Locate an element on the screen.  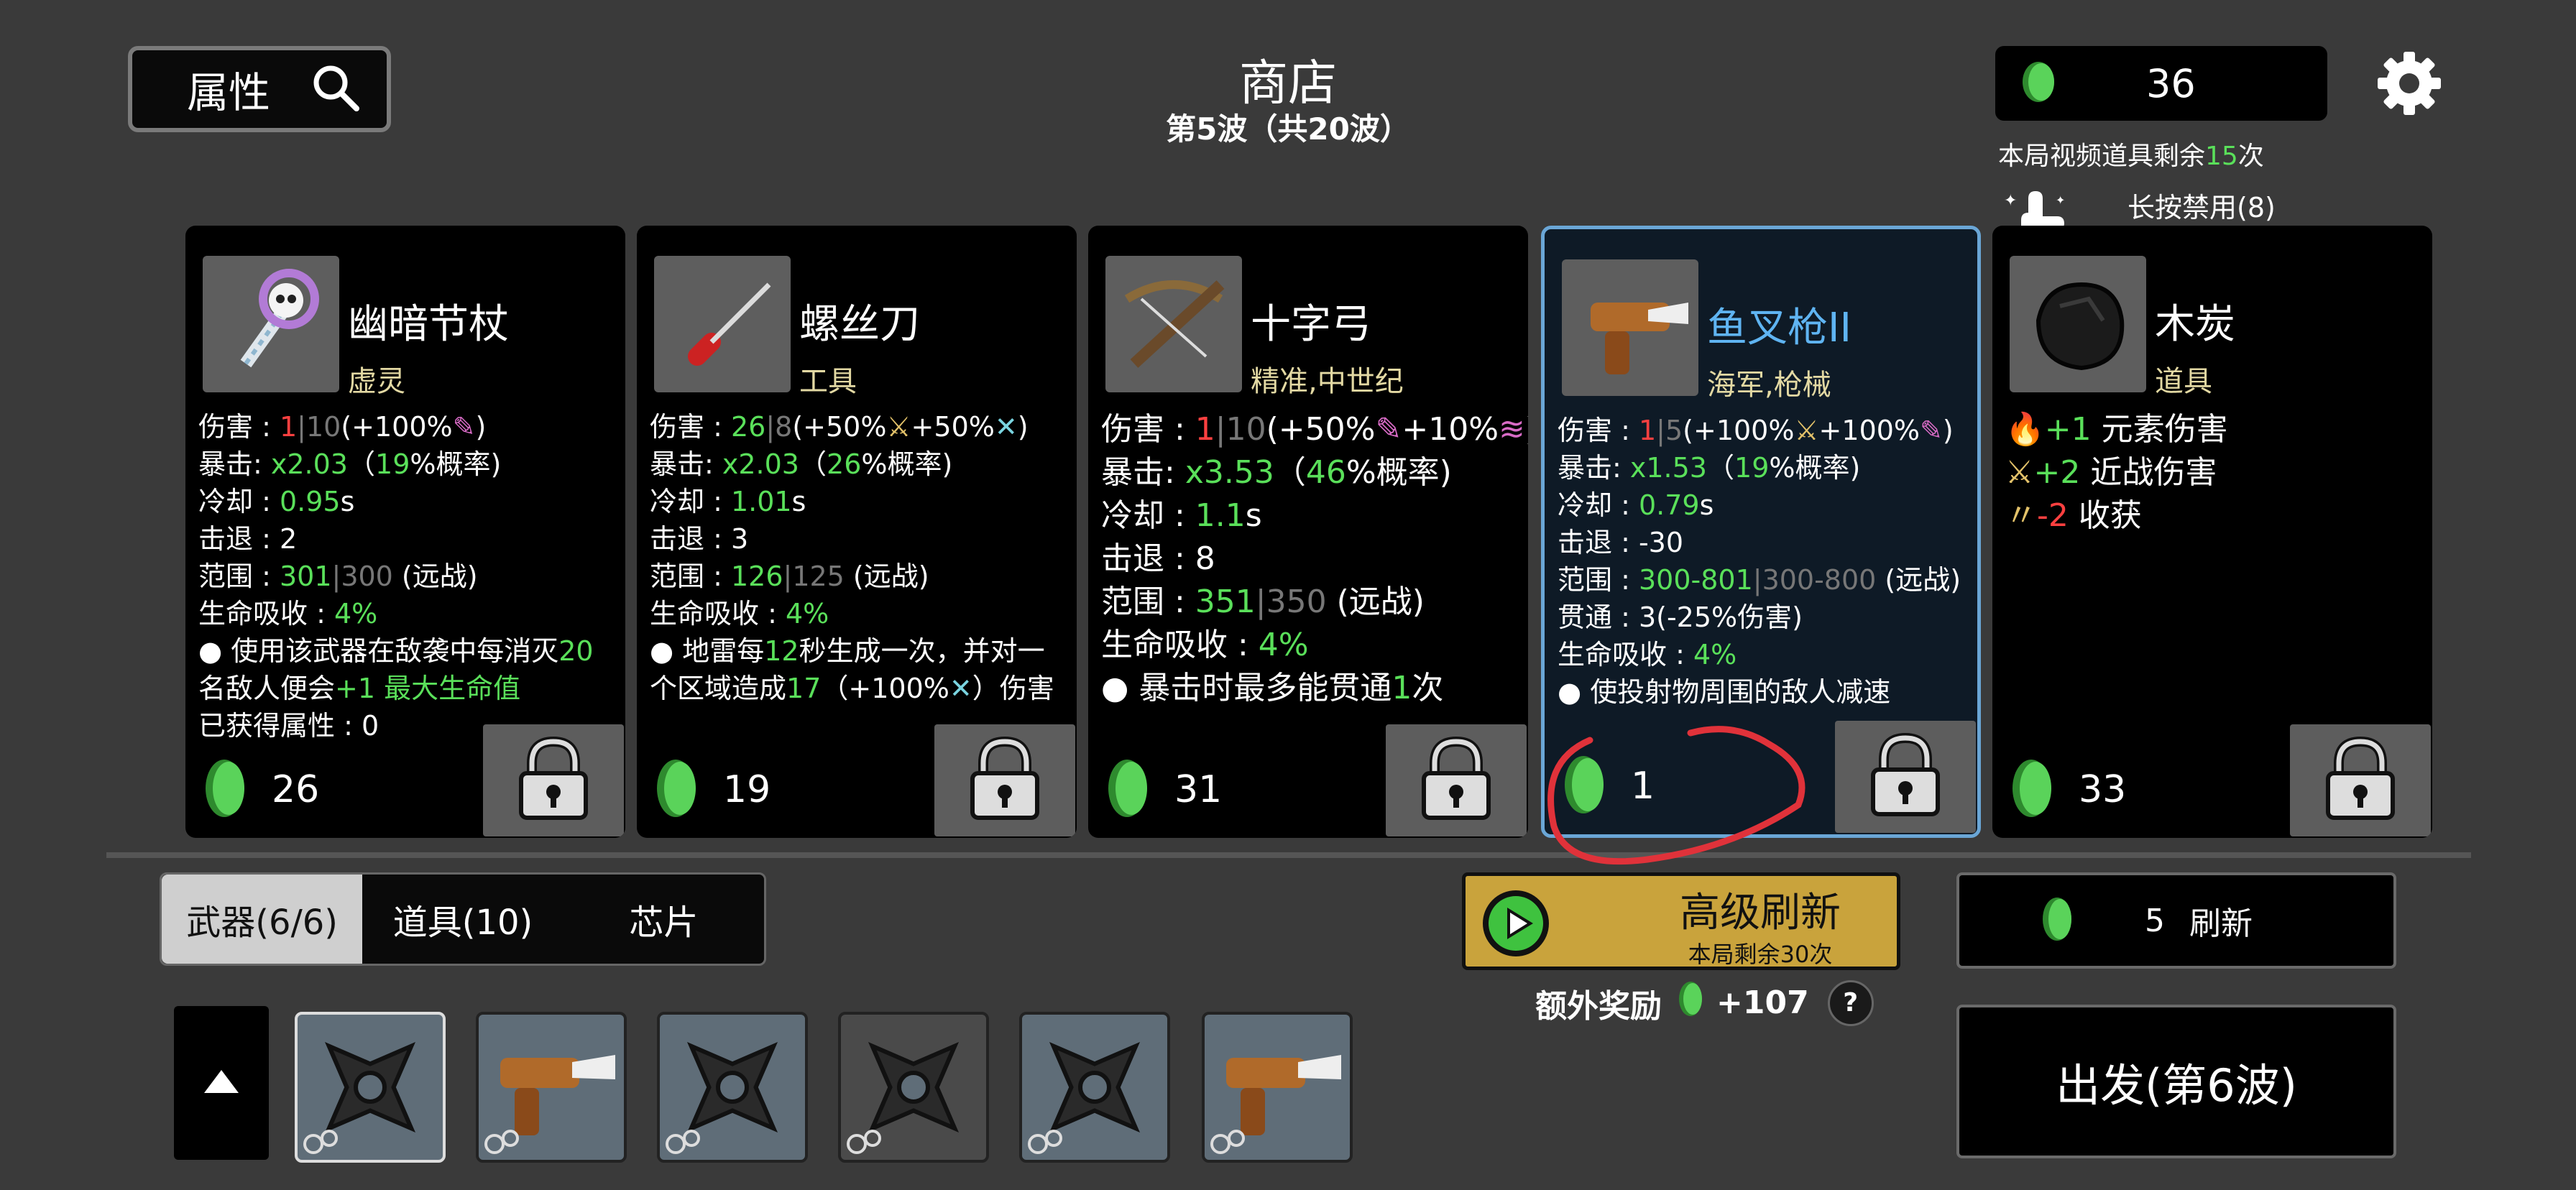
stat-text: ● 使用该武器在敌袭中每消灭 is located at coordinates (378, 651).